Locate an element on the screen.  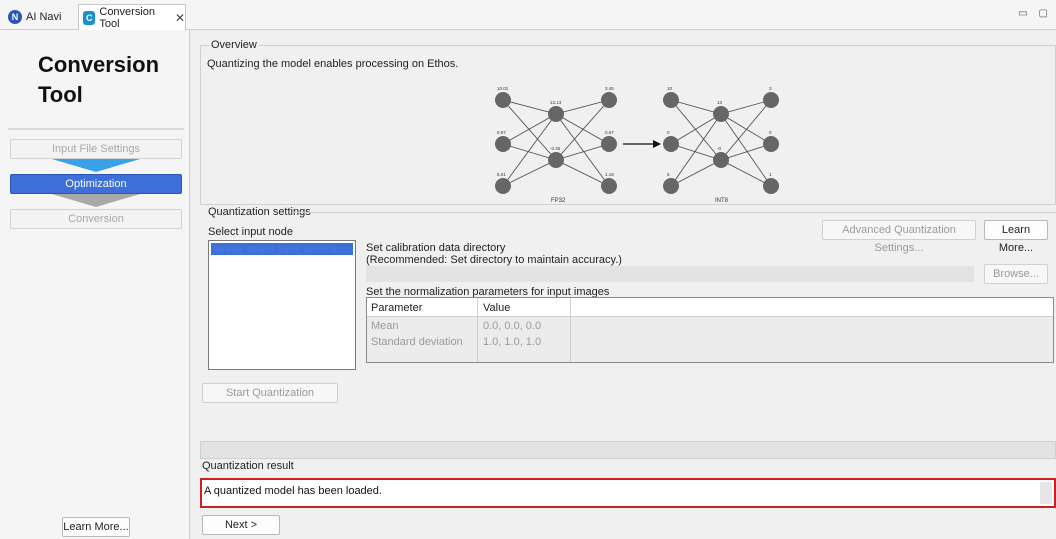
quantization-result-label: Quantization result is located at coordinates (248, 466).